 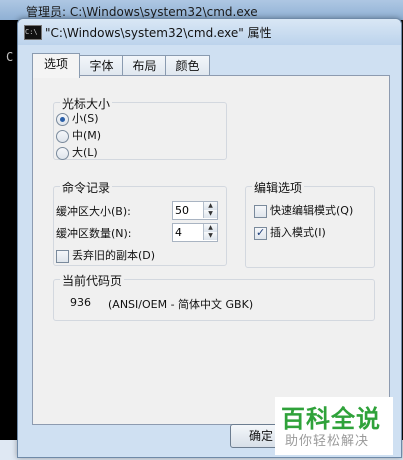 What do you see at coordinates (33, 32) in the screenshot?
I see `console-app-icon: C:\` at bounding box center [33, 32].